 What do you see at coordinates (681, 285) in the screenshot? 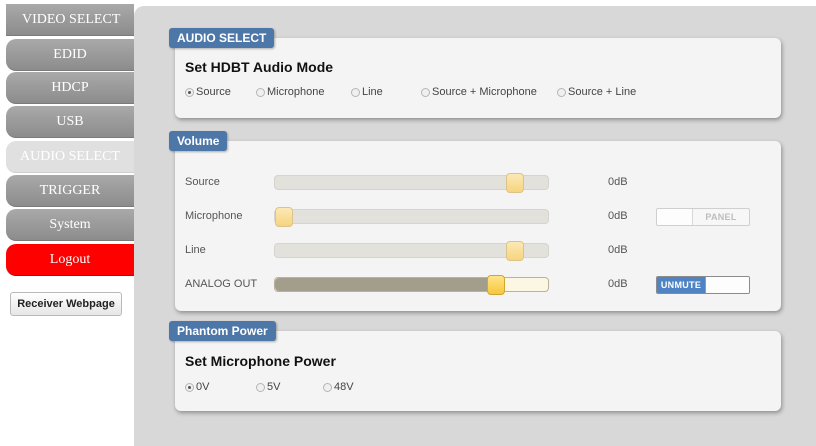
I see `toggle-label: UNMUTE` at bounding box center [681, 285].